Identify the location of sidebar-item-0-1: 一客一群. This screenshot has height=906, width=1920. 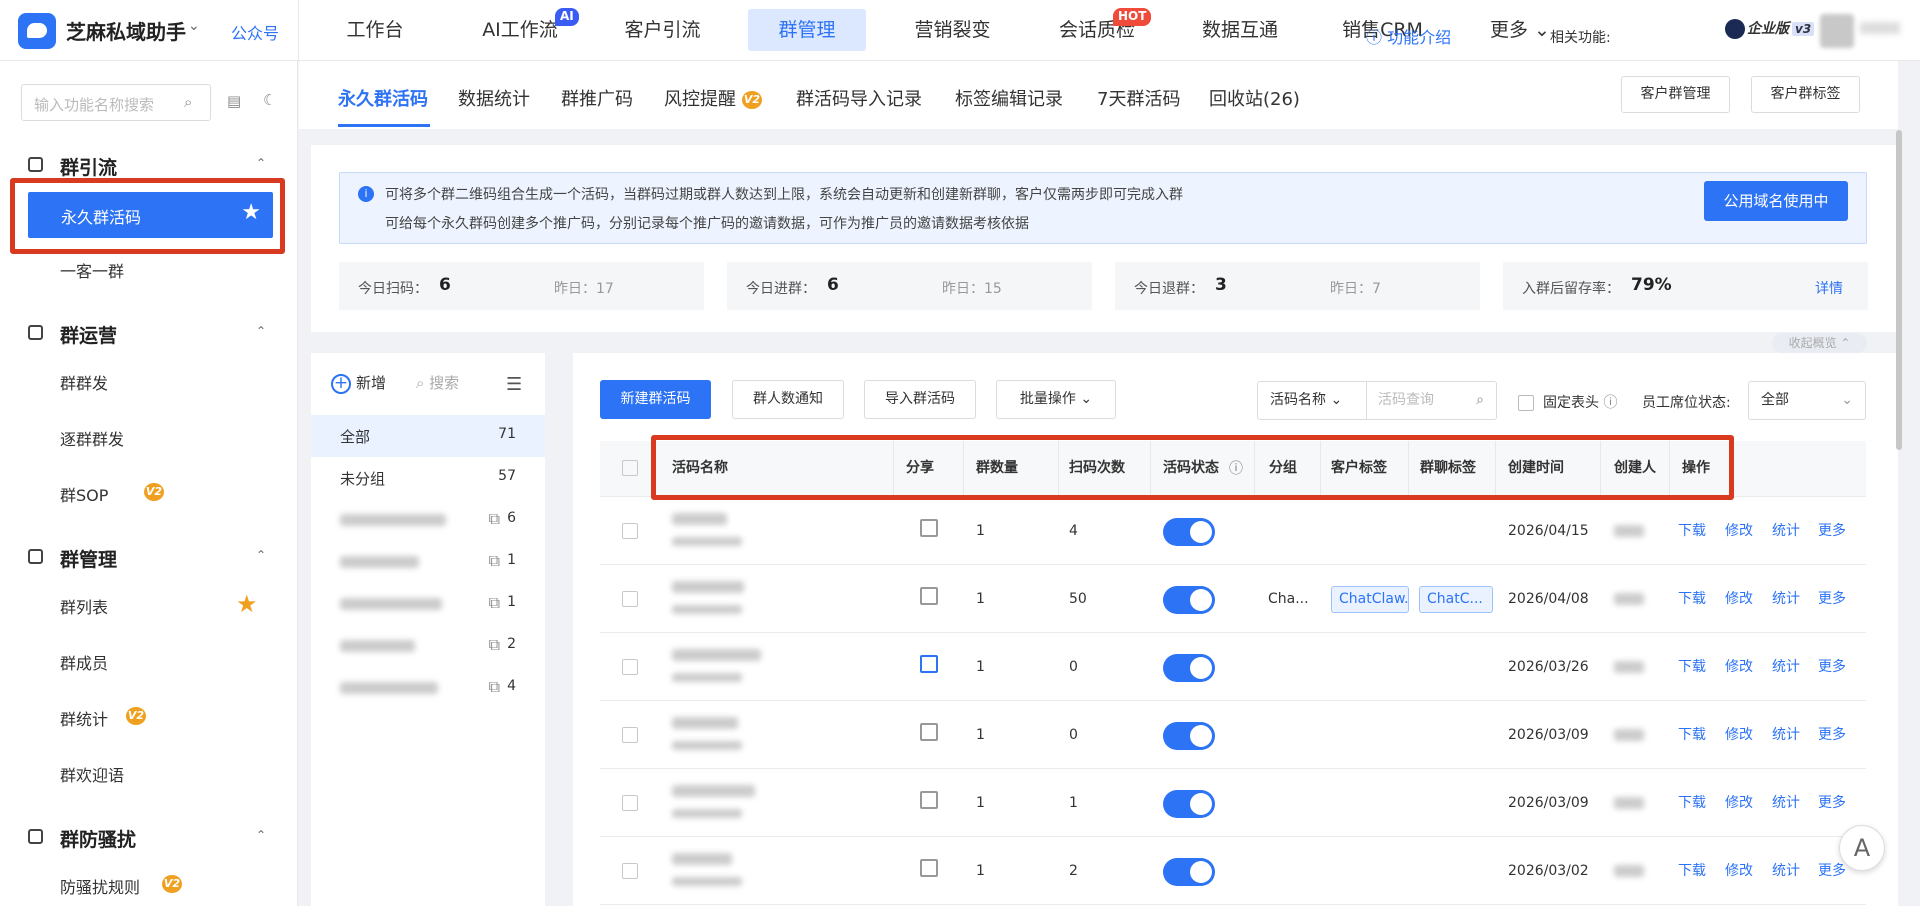
(148, 269).